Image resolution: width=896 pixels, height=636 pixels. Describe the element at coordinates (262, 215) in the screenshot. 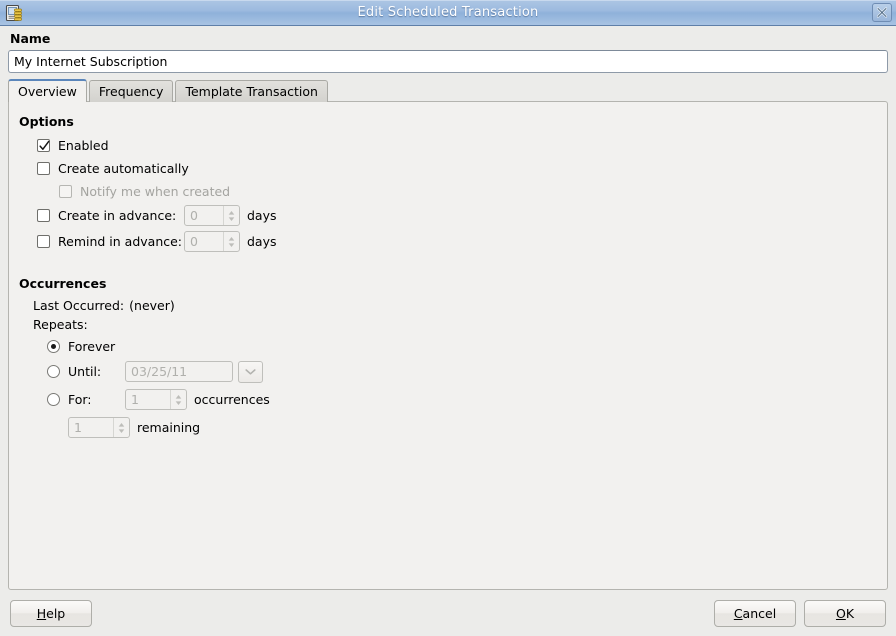

I see `create-in-advance-unit: days` at that location.